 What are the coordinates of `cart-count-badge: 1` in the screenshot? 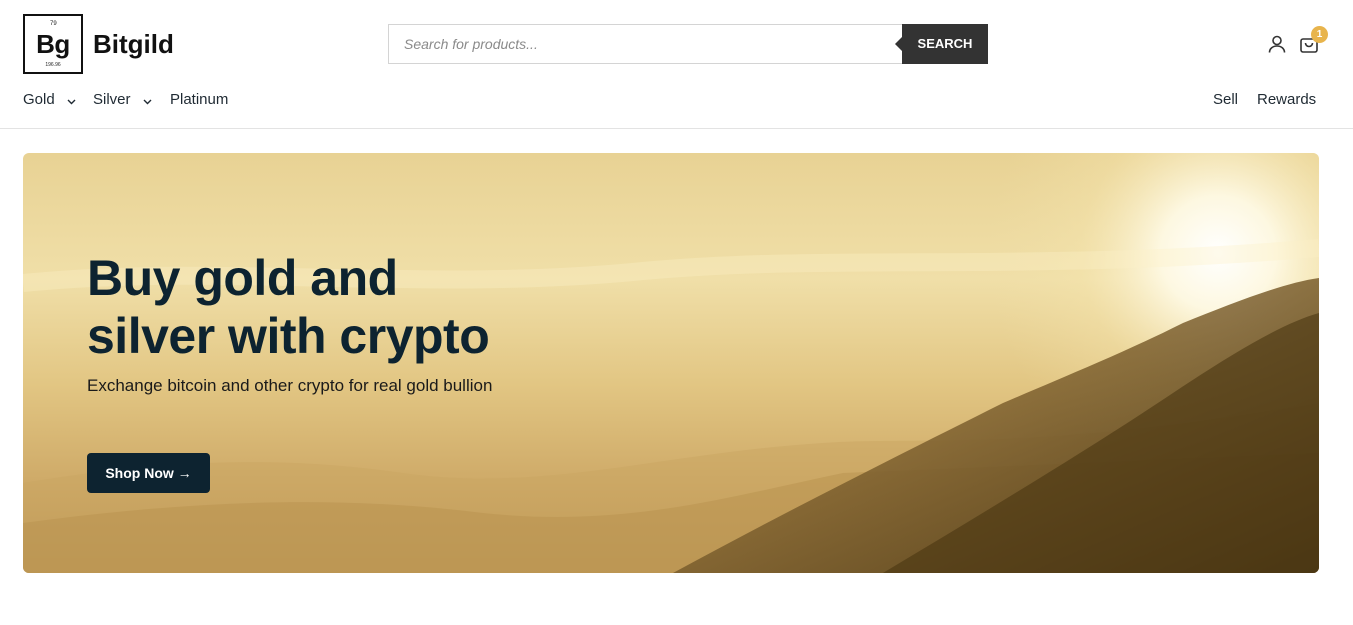 It's located at (1319, 34).